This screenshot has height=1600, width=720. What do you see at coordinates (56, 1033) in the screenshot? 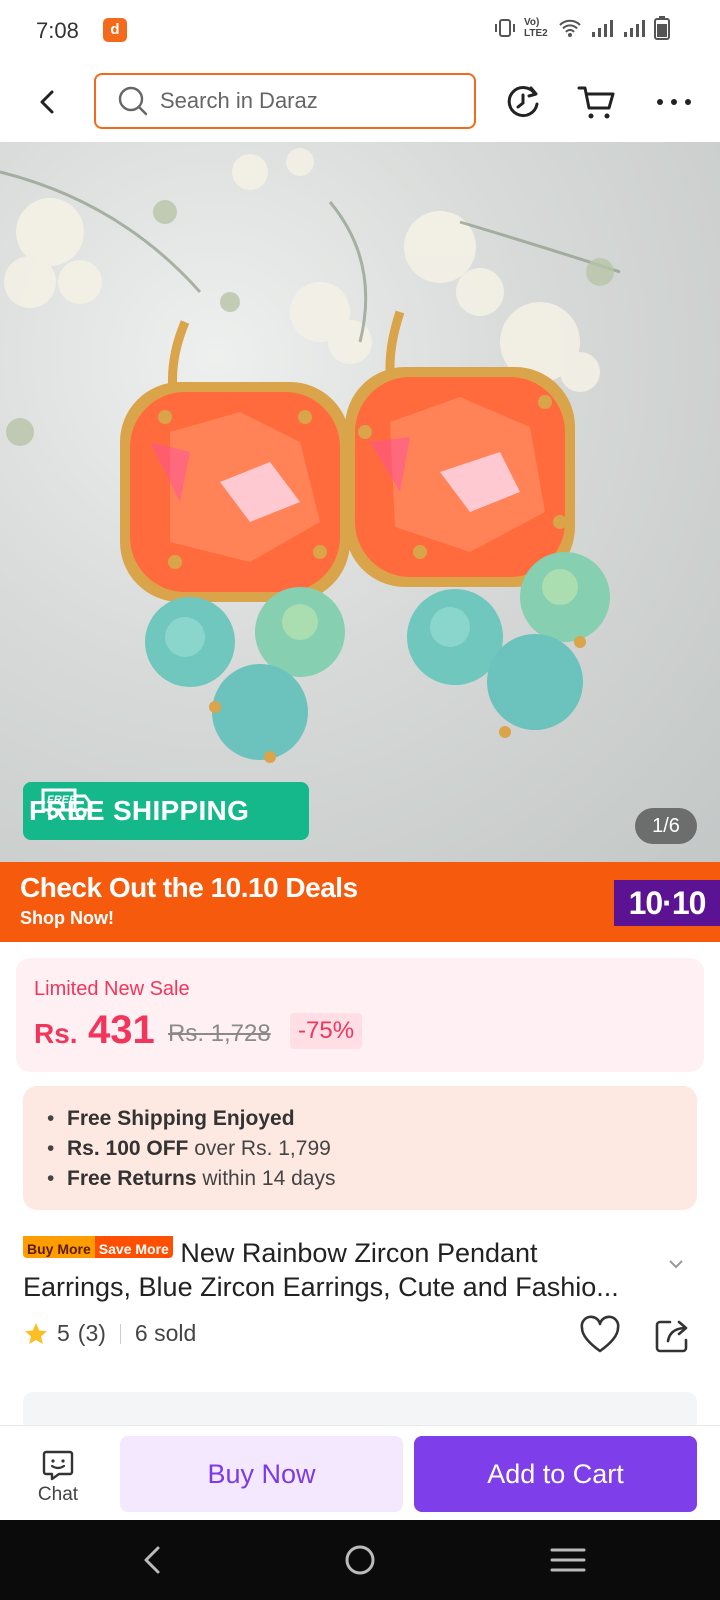
I see `price-currency: Rs.` at bounding box center [56, 1033].